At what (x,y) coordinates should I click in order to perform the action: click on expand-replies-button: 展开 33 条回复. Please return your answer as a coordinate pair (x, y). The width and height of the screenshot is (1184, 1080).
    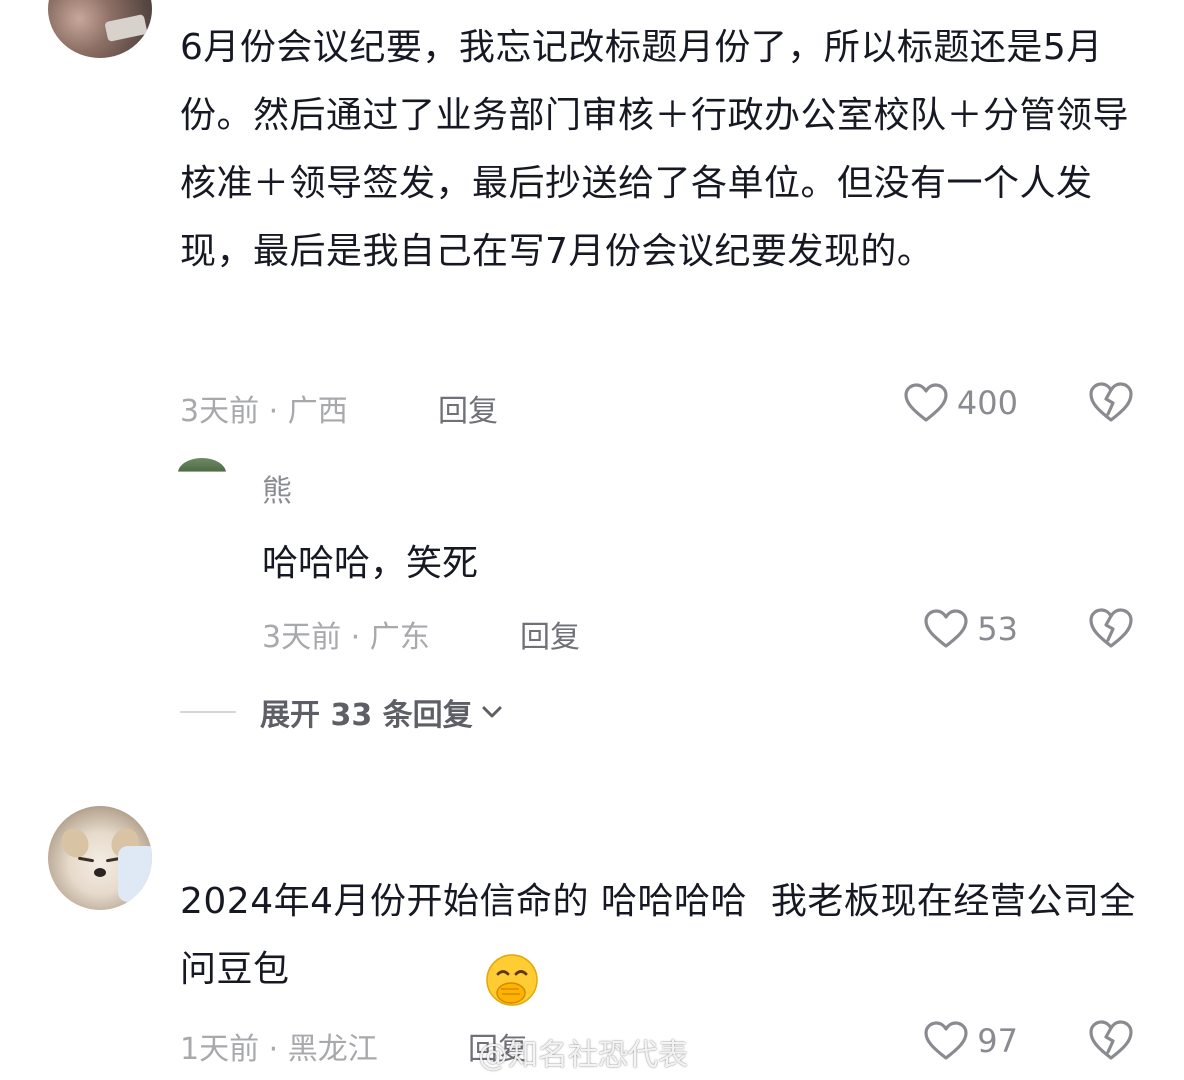
    Looking at the image, I should click on (342, 712).